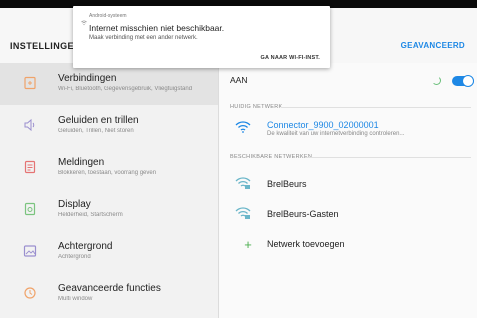 This screenshot has width=477, height=318. What do you see at coordinates (85, 246) in the screenshot?
I see `sidebar-item-label: Achtergrond` at bounding box center [85, 246].